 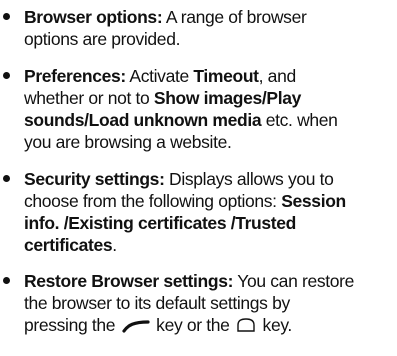 What do you see at coordinates (68, 245) in the screenshot?
I see `item-keyword: certificates` at bounding box center [68, 245].